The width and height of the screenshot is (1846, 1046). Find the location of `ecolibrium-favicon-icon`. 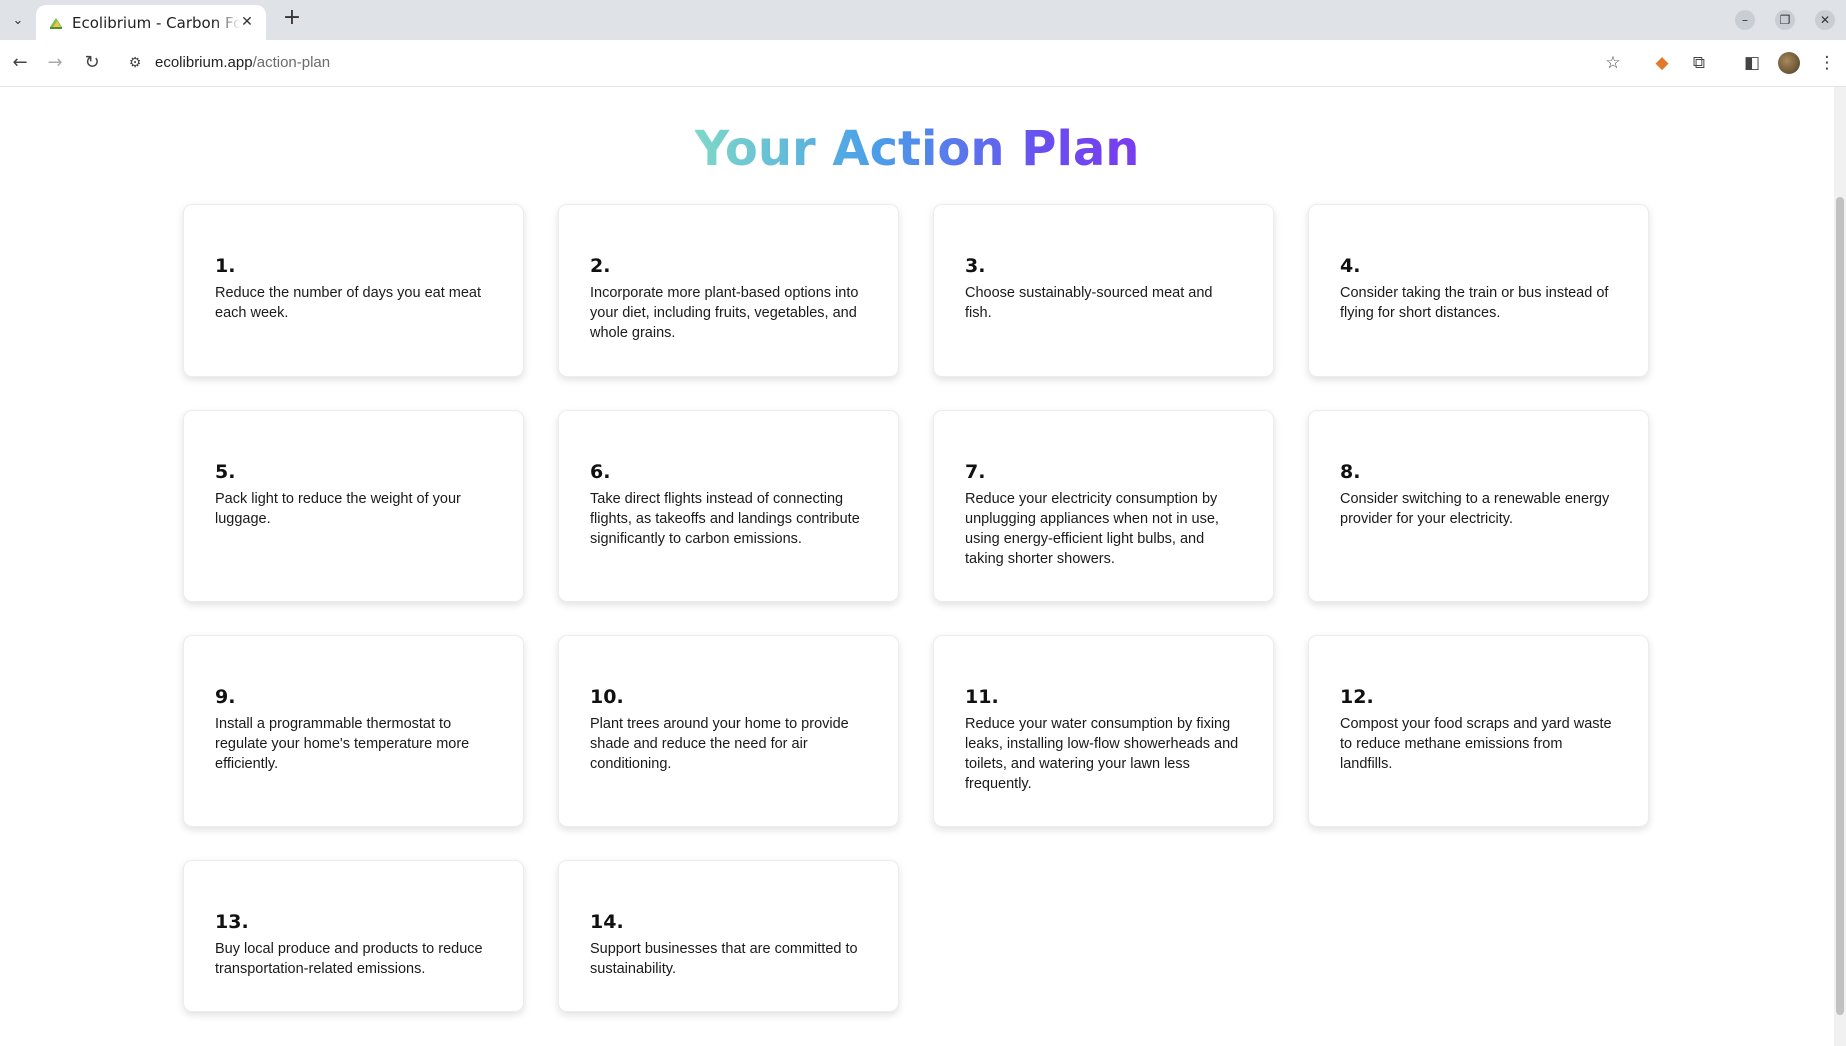

ecolibrium-favicon-icon is located at coordinates (56, 23).